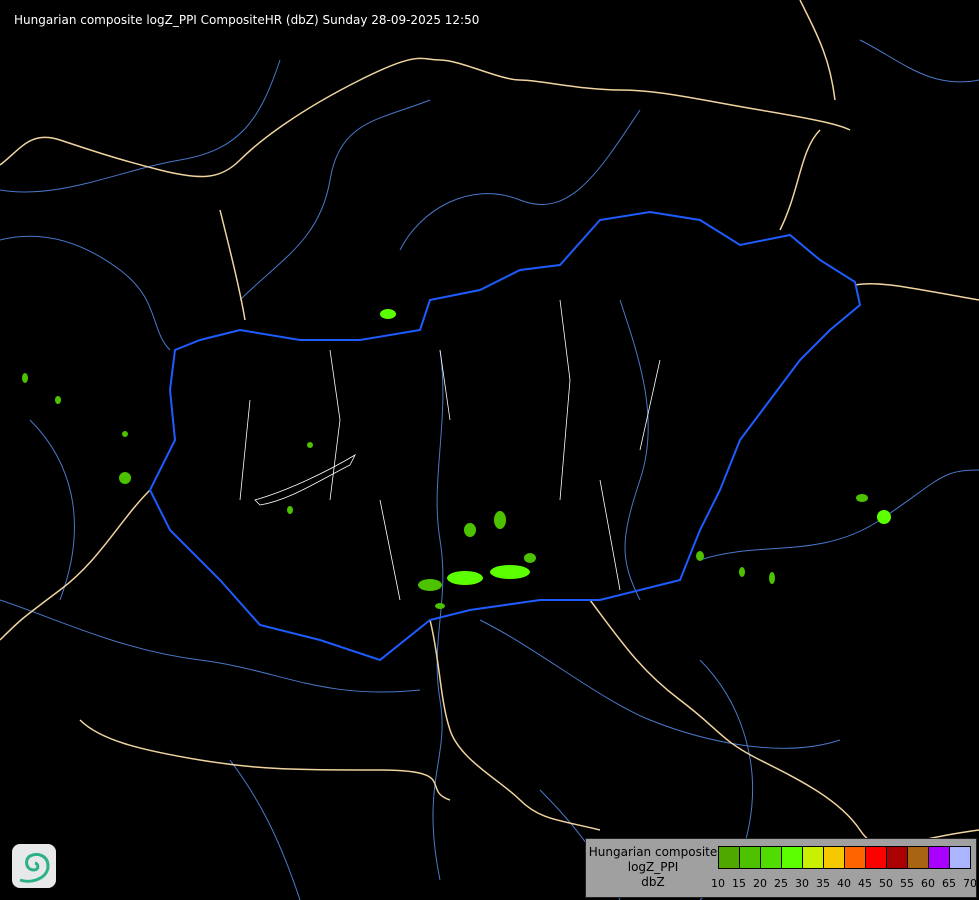 Image resolution: width=979 pixels, height=900 pixels. I want to click on legend-line: logZ_PPI, so click(653, 867).